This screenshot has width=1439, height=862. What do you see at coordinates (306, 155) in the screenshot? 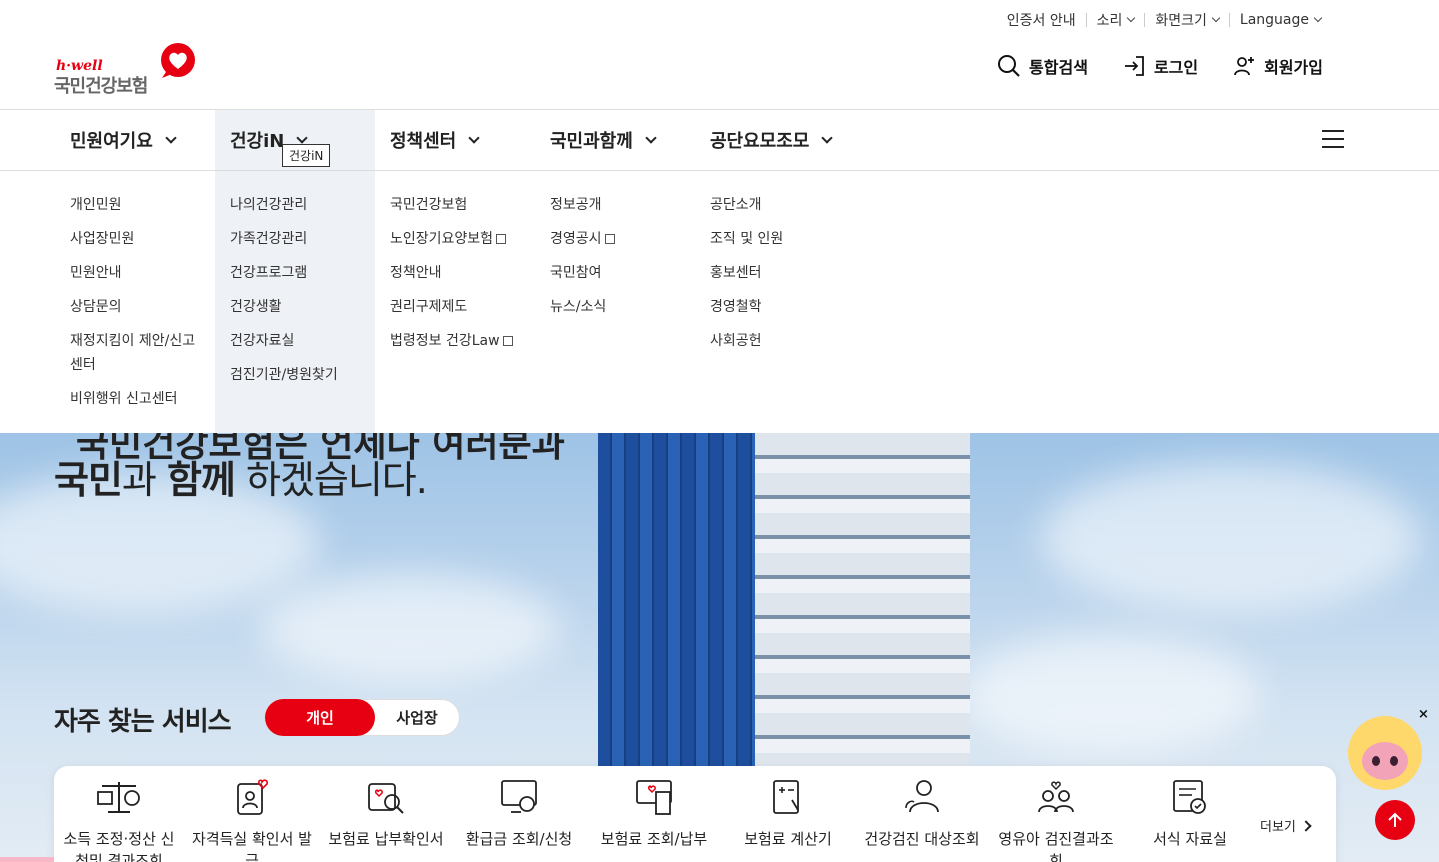
I see `nav-tooltip: 건강iN` at bounding box center [306, 155].